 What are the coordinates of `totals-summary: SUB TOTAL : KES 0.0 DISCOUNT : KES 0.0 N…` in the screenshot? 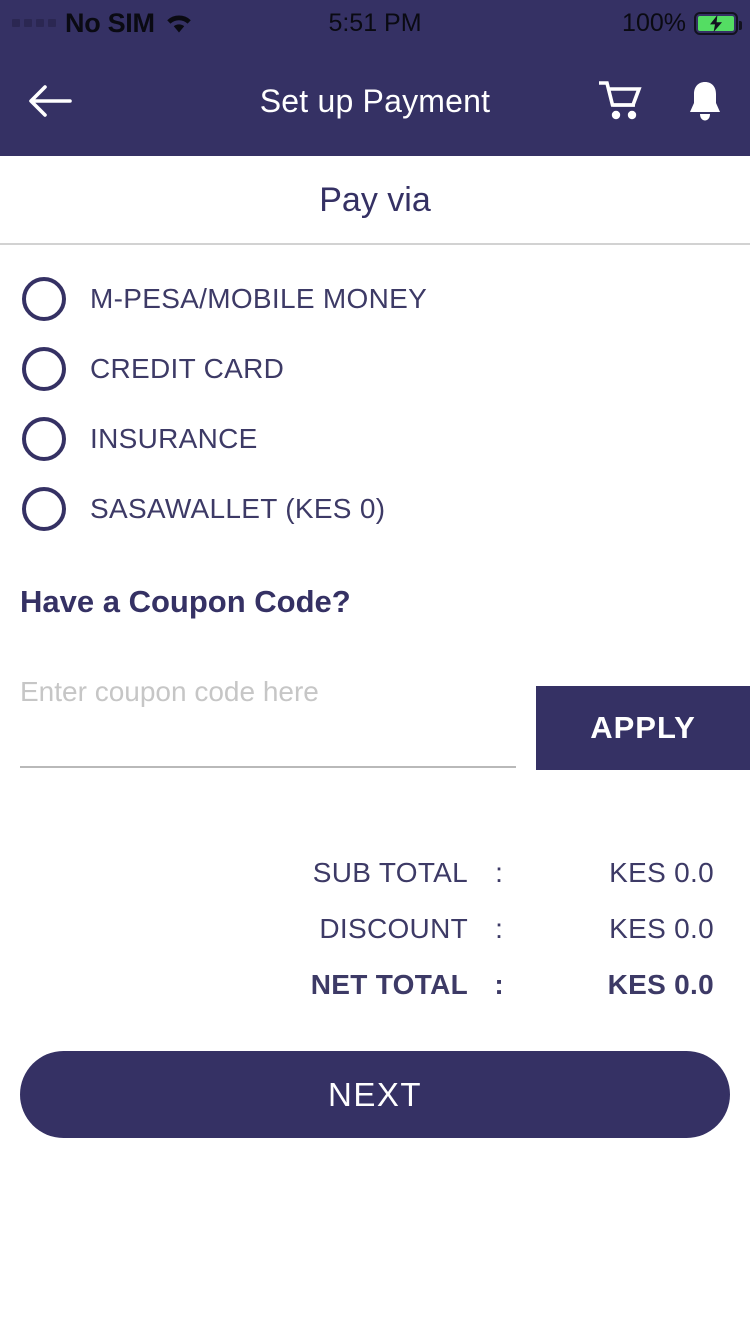 It's located at (375, 929).